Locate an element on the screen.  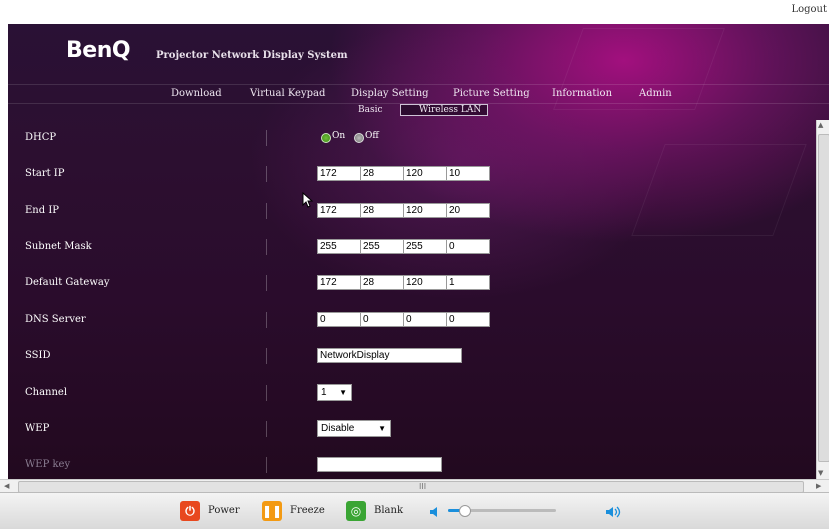
start-ip-octet-3: 120 is located at coordinates (425, 173).